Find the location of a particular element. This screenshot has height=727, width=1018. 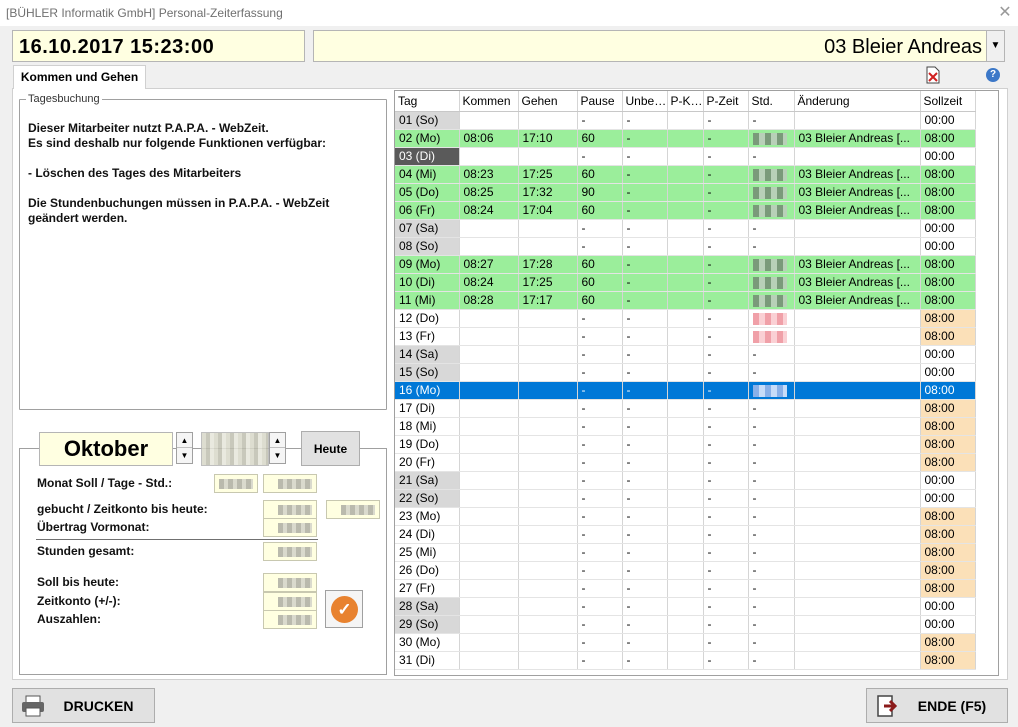

year-spinner: ▲ ▼ is located at coordinates (277, 448).